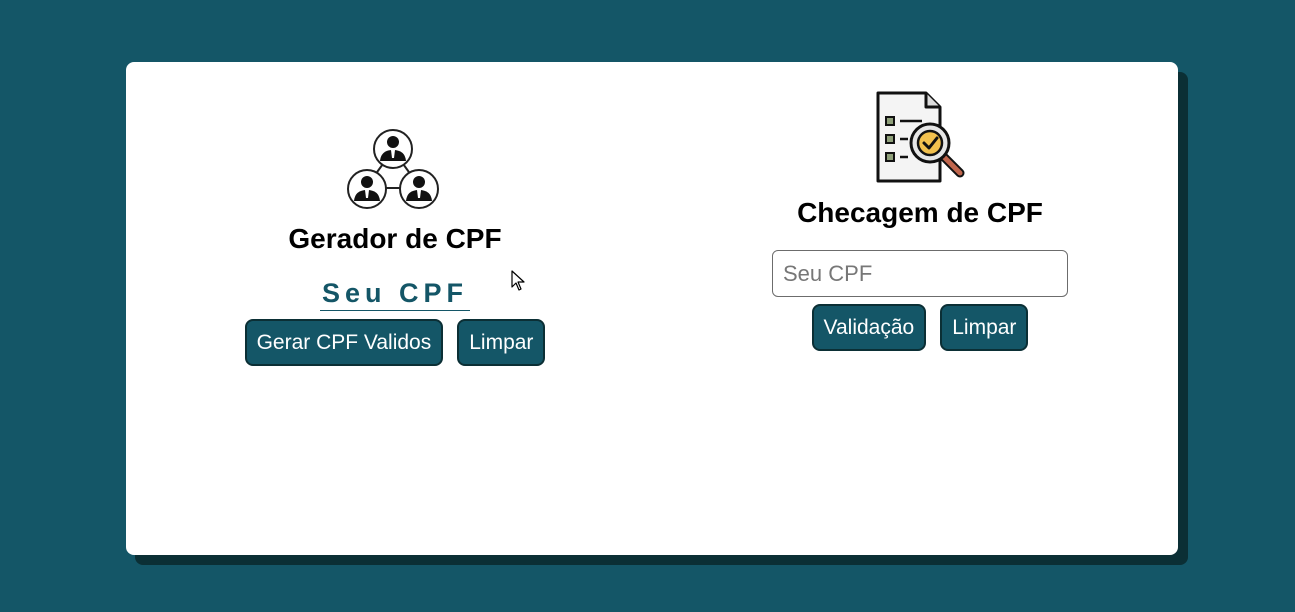 The height and width of the screenshot is (612, 1295). Describe the element at coordinates (920, 273) in the screenshot. I see `cpf-input` at that location.